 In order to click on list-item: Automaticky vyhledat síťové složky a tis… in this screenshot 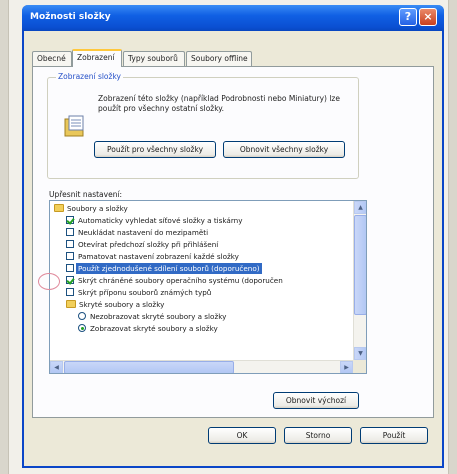, I will do `click(200, 220)`.